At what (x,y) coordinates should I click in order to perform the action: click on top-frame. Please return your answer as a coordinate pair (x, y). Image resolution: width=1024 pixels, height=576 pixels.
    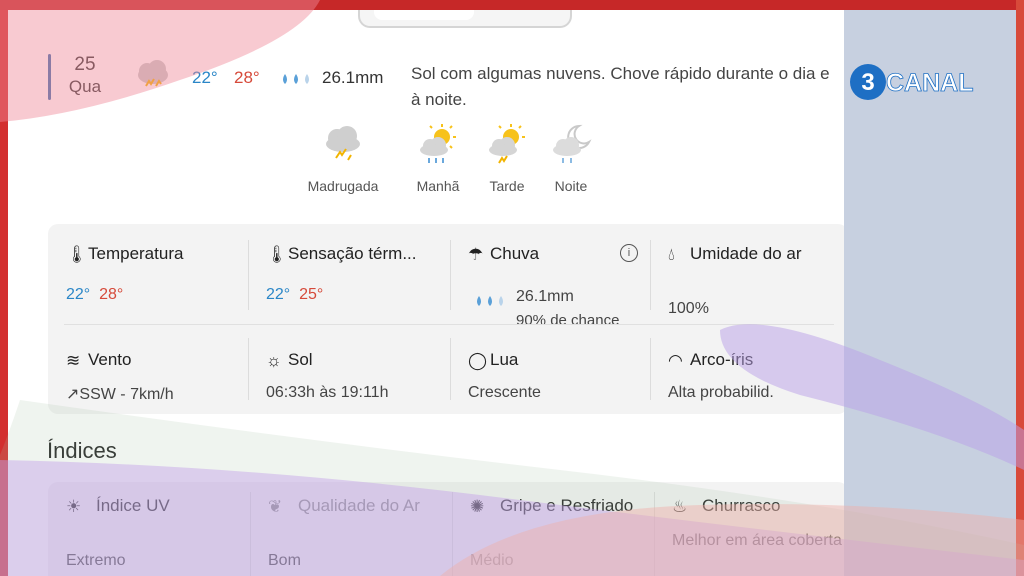
    Looking at the image, I should click on (512, 5).